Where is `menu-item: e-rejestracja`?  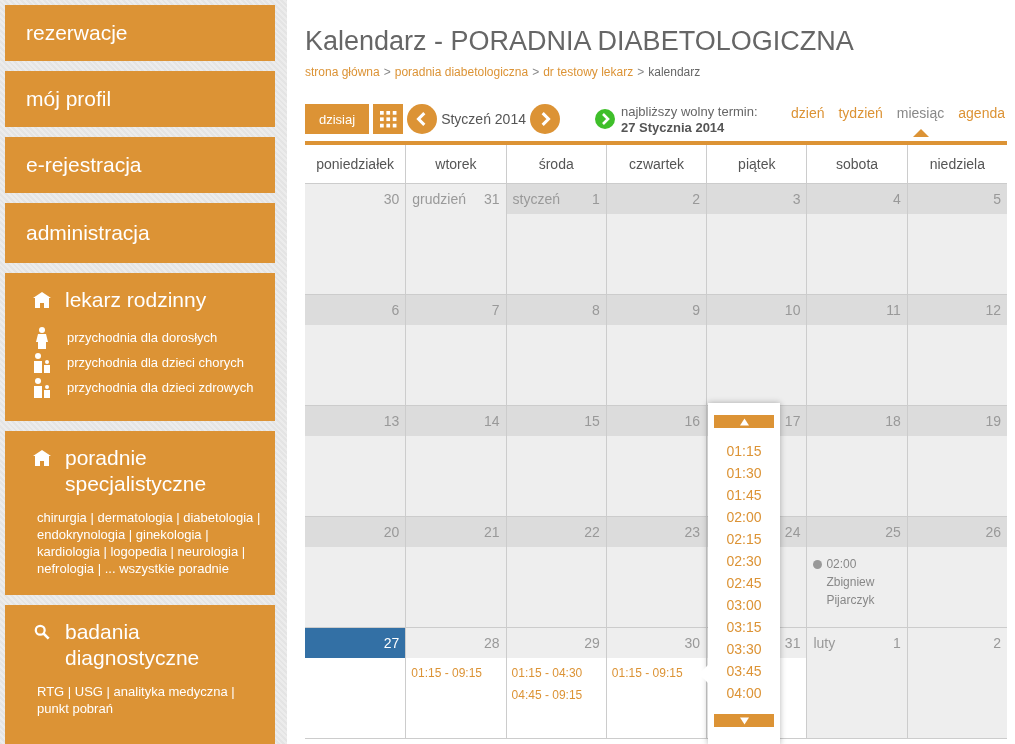
menu-item: e-rejestracja is located at coordinates (140, 165).